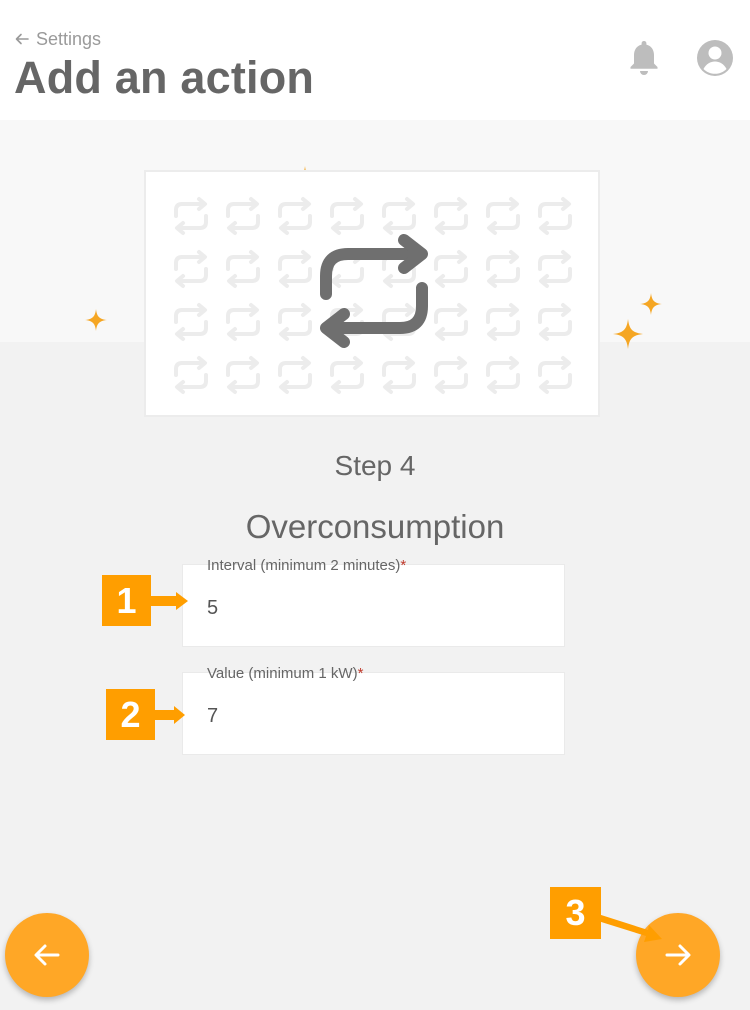  What do you see at coordinates (375, 526) in the screenshot?
I see `step-title: Overconsumption` at bounding box center [375, 526].